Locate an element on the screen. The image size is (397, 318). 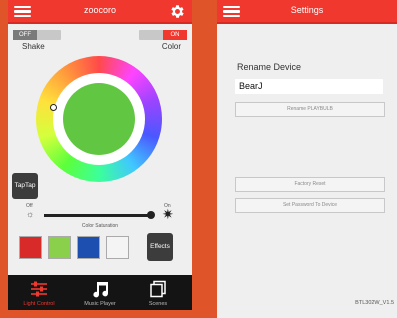
gear-icon is located at coordinates (177, 11).